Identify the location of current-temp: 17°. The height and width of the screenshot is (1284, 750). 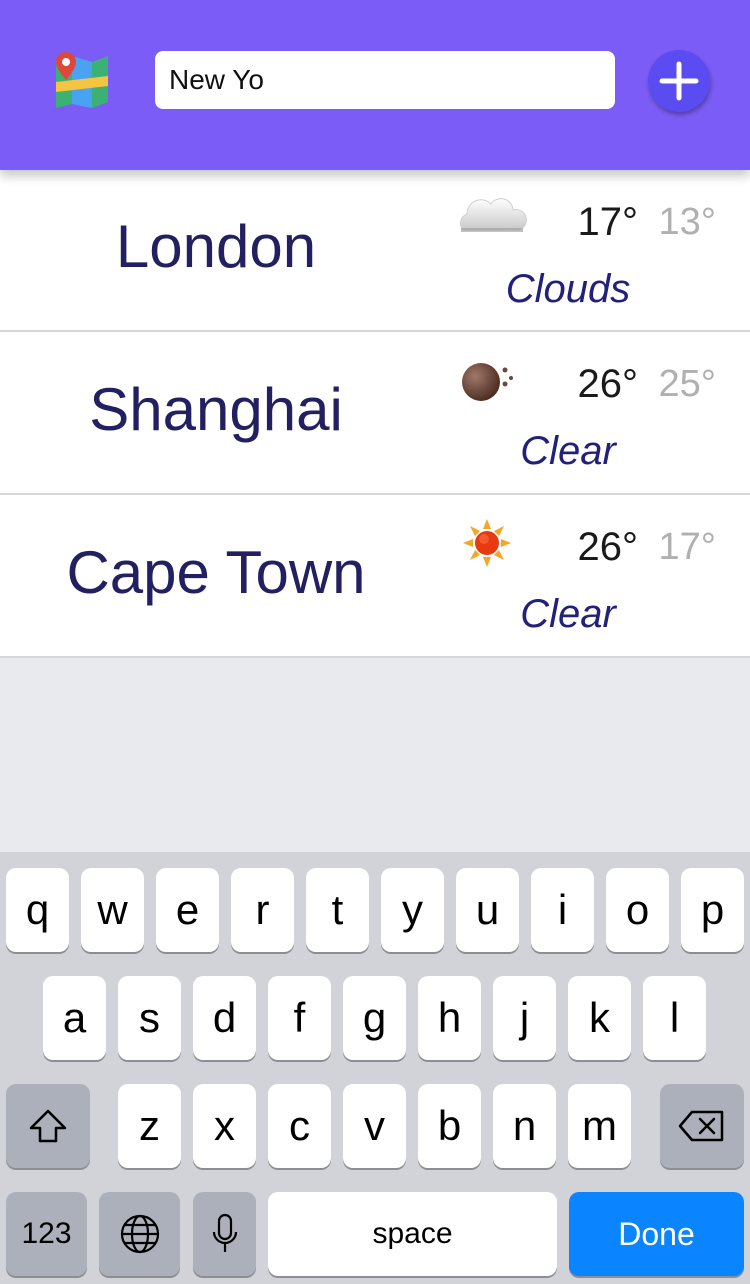
(608, 222).